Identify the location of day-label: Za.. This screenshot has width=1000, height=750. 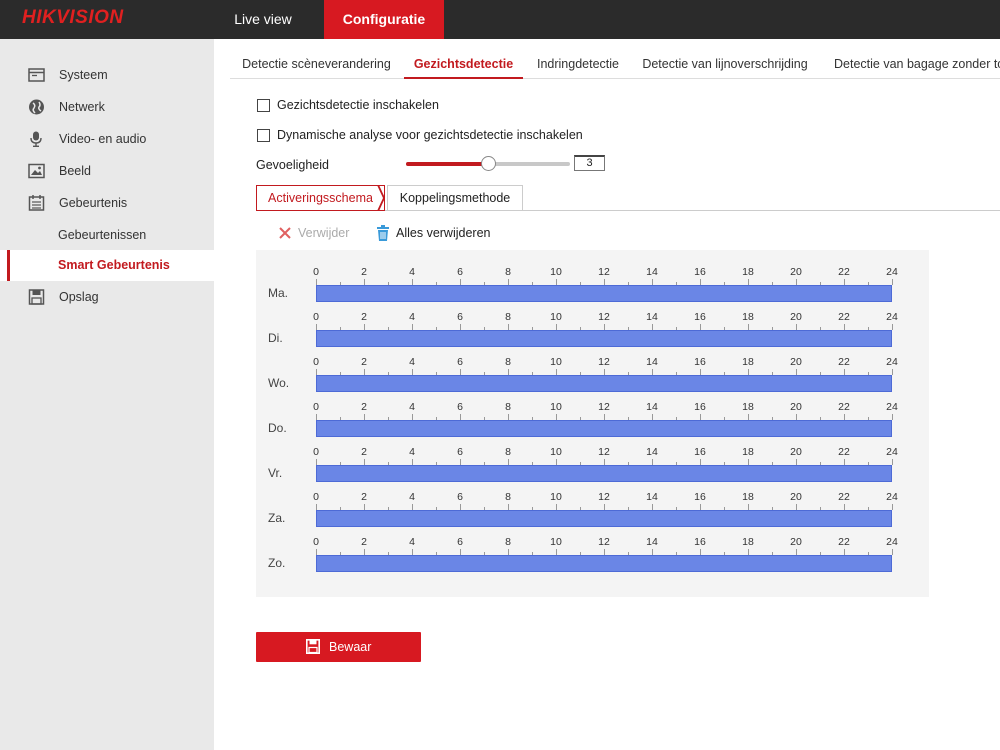
(277, 518).